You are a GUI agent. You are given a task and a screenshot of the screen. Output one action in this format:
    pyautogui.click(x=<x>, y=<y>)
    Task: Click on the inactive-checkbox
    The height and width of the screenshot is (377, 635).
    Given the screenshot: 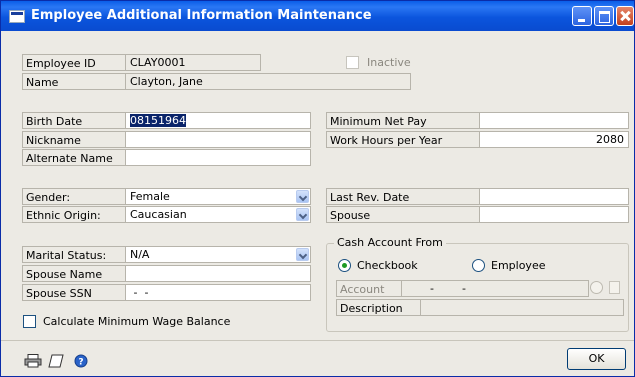 What is the action you would take?
    pyautogui.click(x=352, y=62)
    